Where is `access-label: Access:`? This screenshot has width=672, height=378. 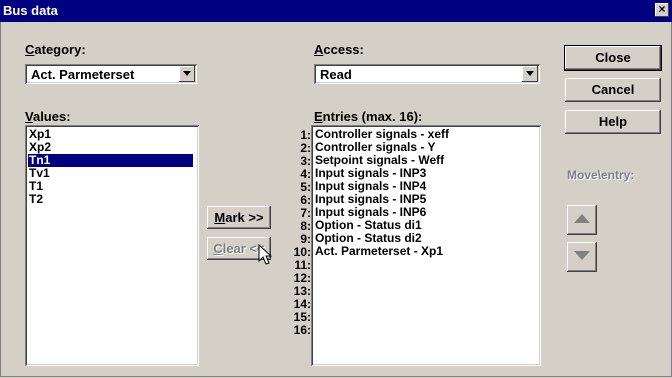 access-label: Access: is located at coordinates (339, 49).